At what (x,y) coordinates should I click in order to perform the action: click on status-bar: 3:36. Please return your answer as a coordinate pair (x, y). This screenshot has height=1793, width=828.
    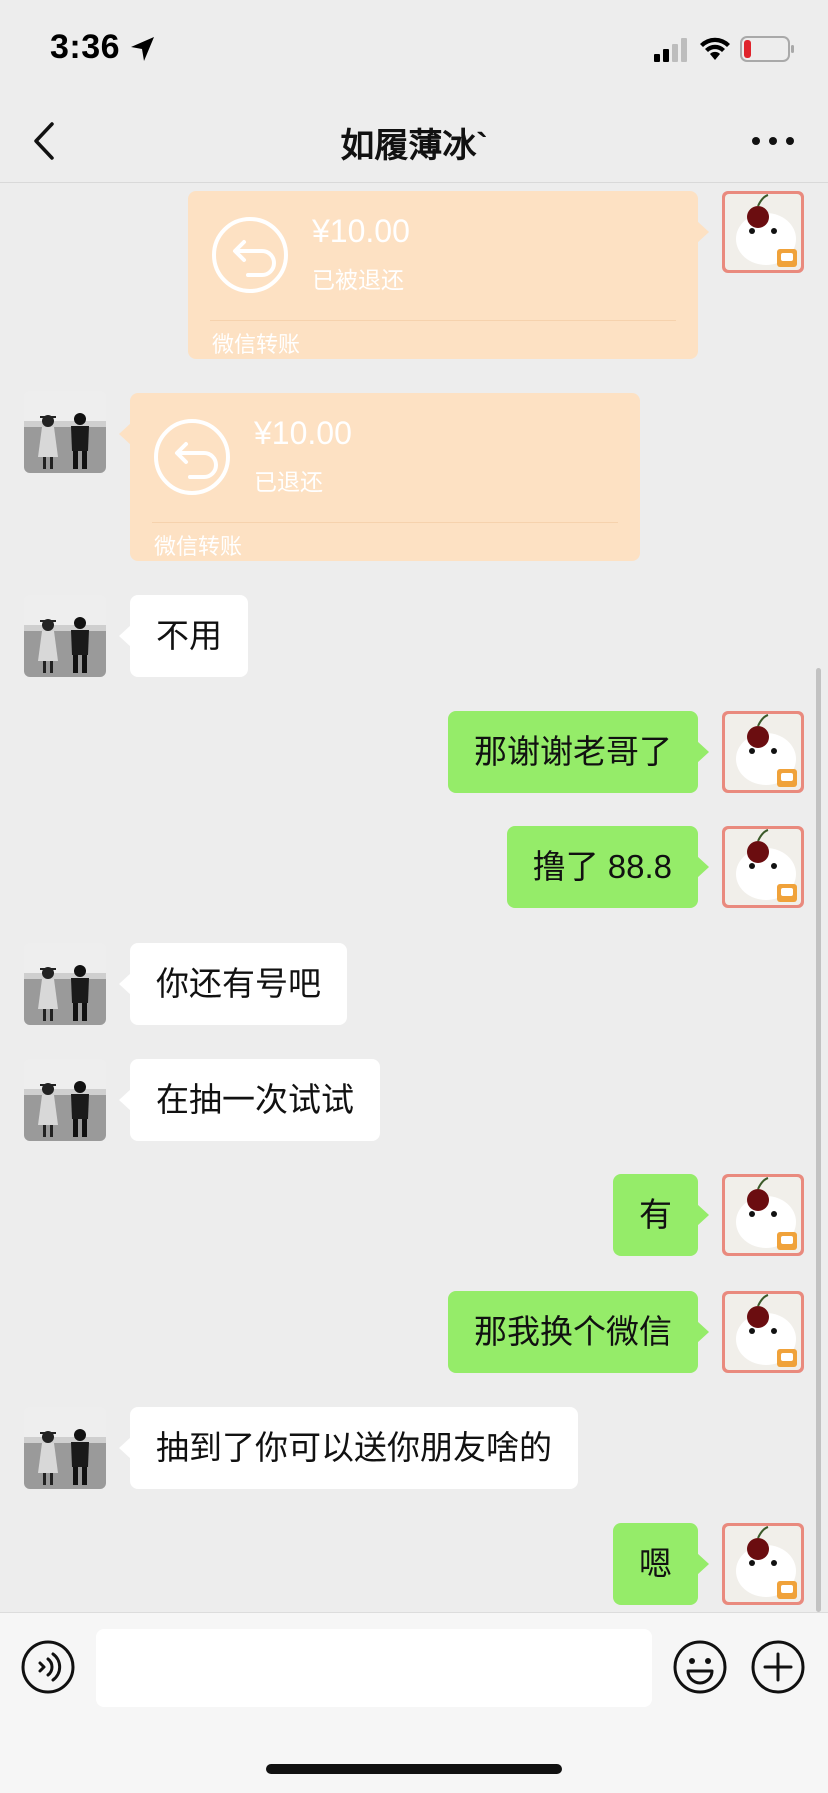
    Looking at the image, I should click on (414, 50).